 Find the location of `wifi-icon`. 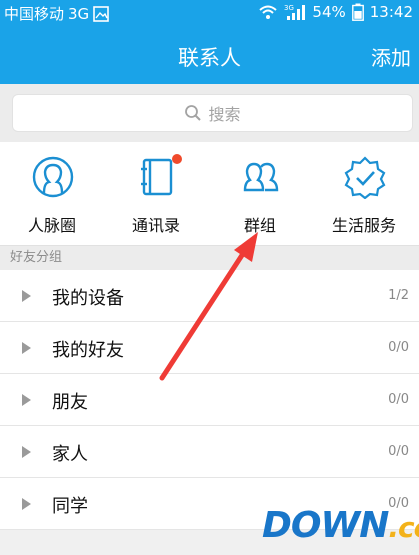

wifi-icon is located at coordinates (268, 12).